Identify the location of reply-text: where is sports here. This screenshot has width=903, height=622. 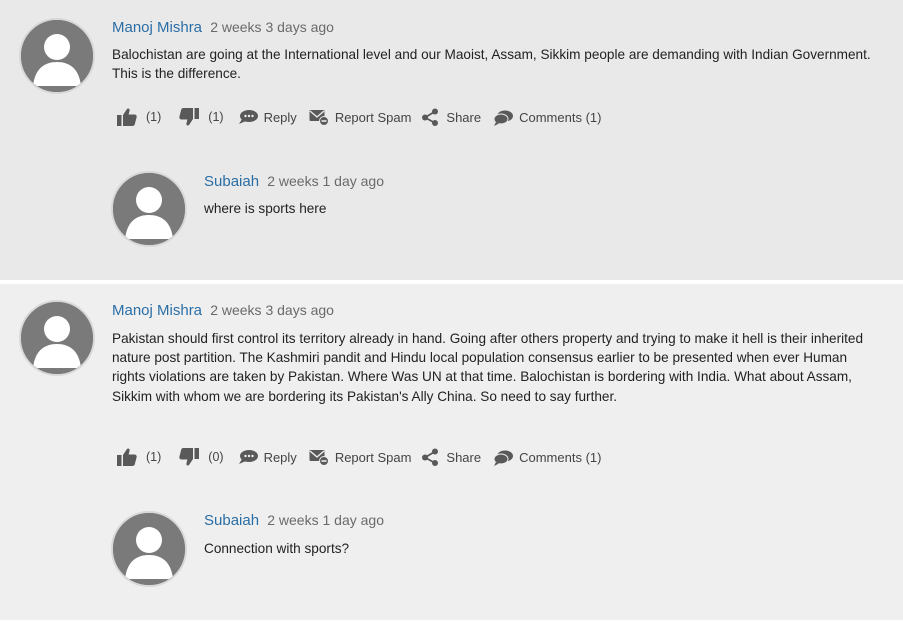
(265, 208).